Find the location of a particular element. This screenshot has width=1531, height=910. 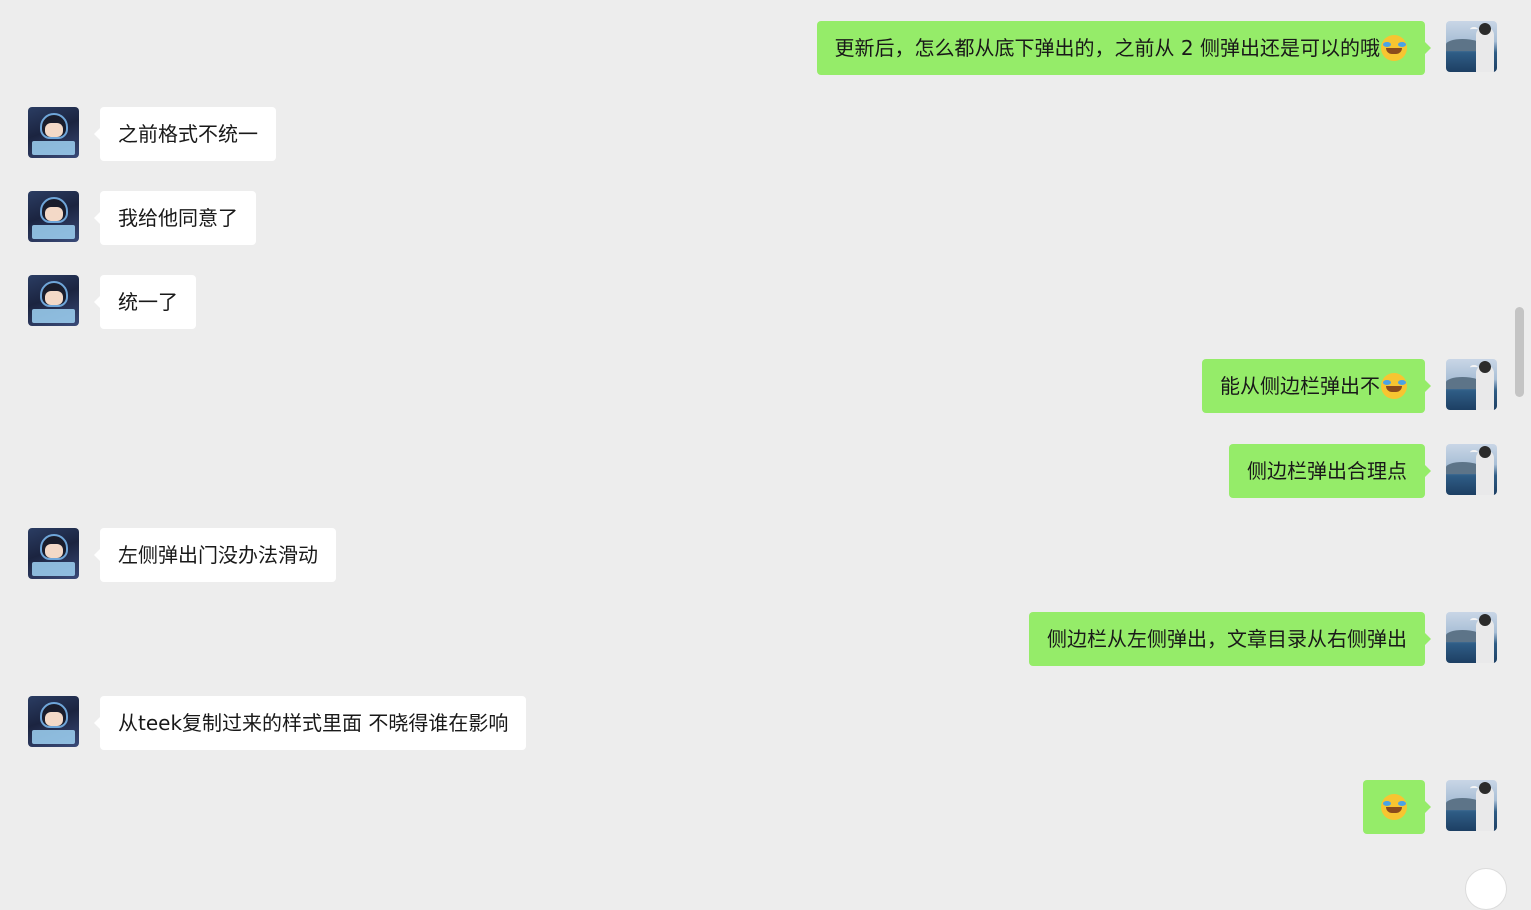

message-text: 更新后，怎么都从底下弹出的，之前从 2 侧弹出还是可以的哦 is located at coordinates (1107, 48).